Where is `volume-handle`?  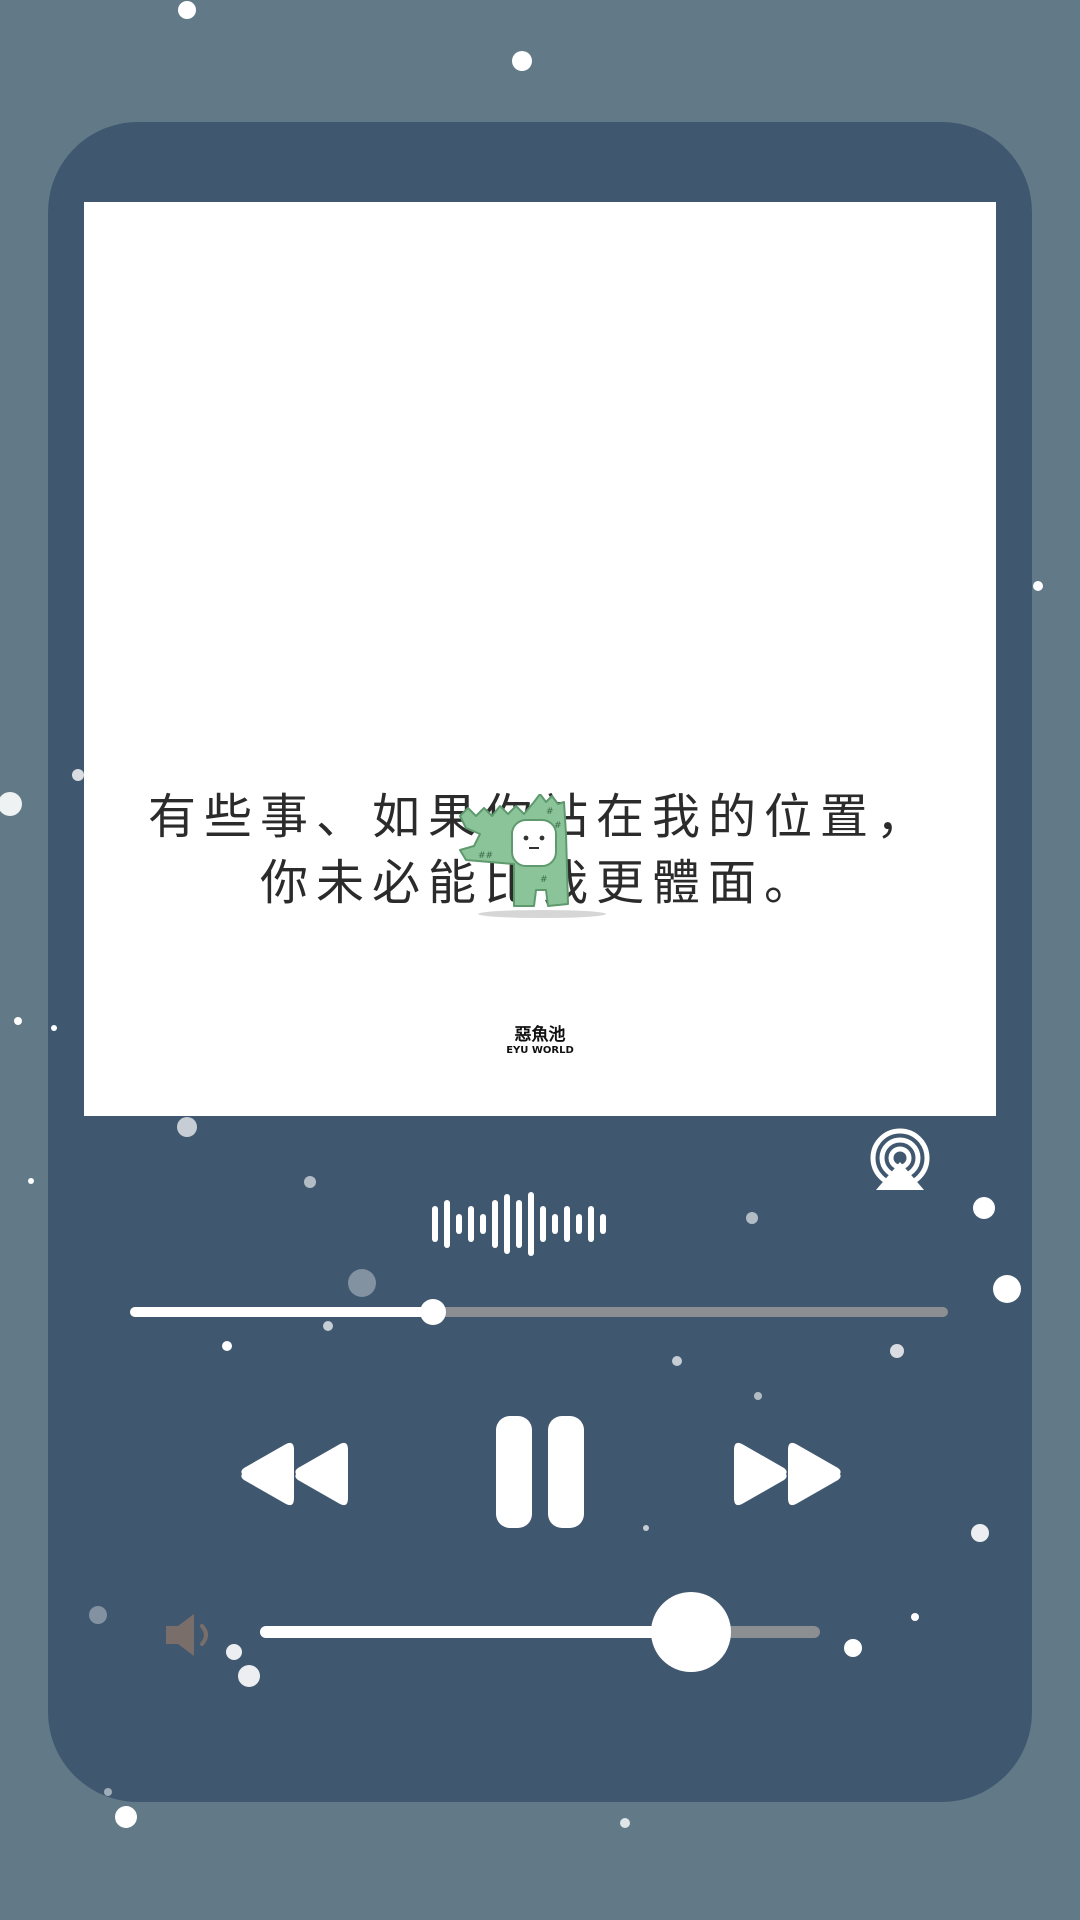
volume-handle is located at coordinates (691, 1632).